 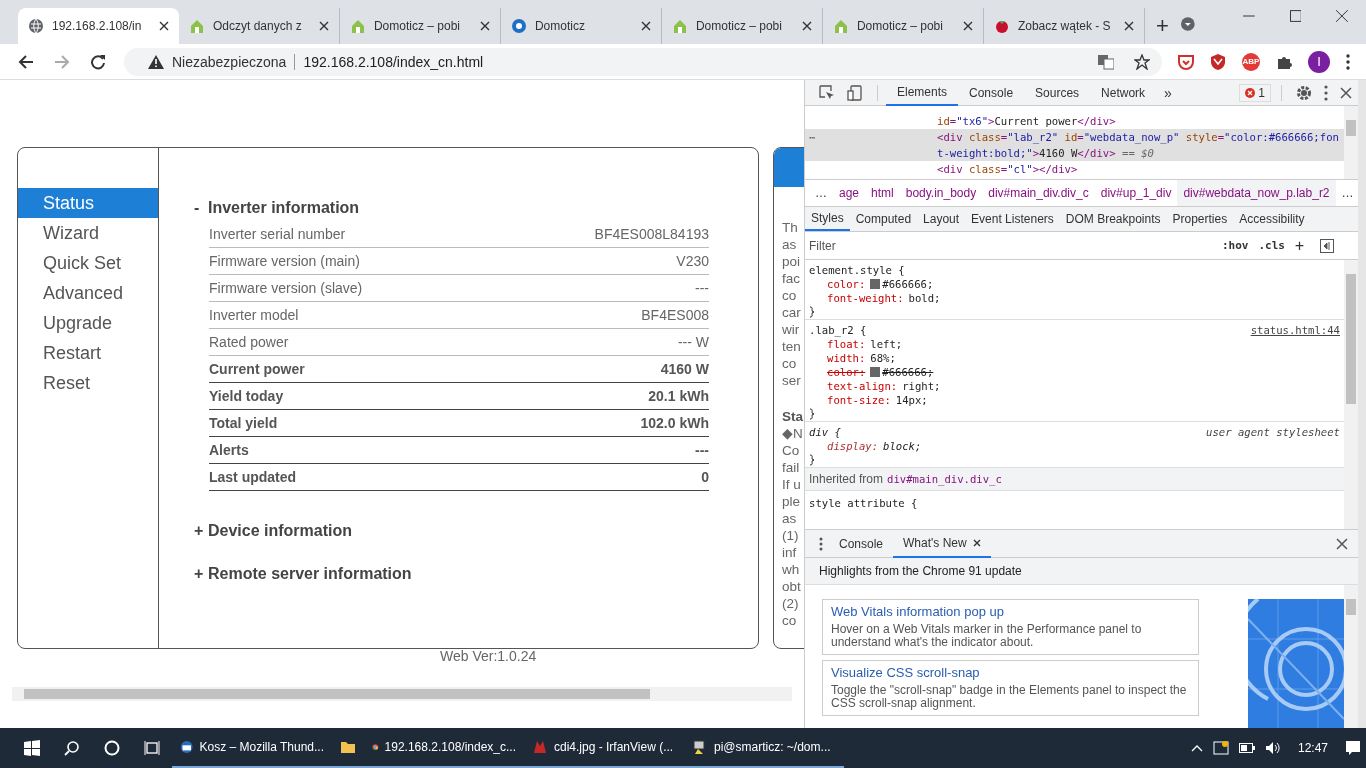 What do you see at coordinates (88, 323) in the screenshot?
I see `menu-item: Upgrade` at bounding box center [88, 323].